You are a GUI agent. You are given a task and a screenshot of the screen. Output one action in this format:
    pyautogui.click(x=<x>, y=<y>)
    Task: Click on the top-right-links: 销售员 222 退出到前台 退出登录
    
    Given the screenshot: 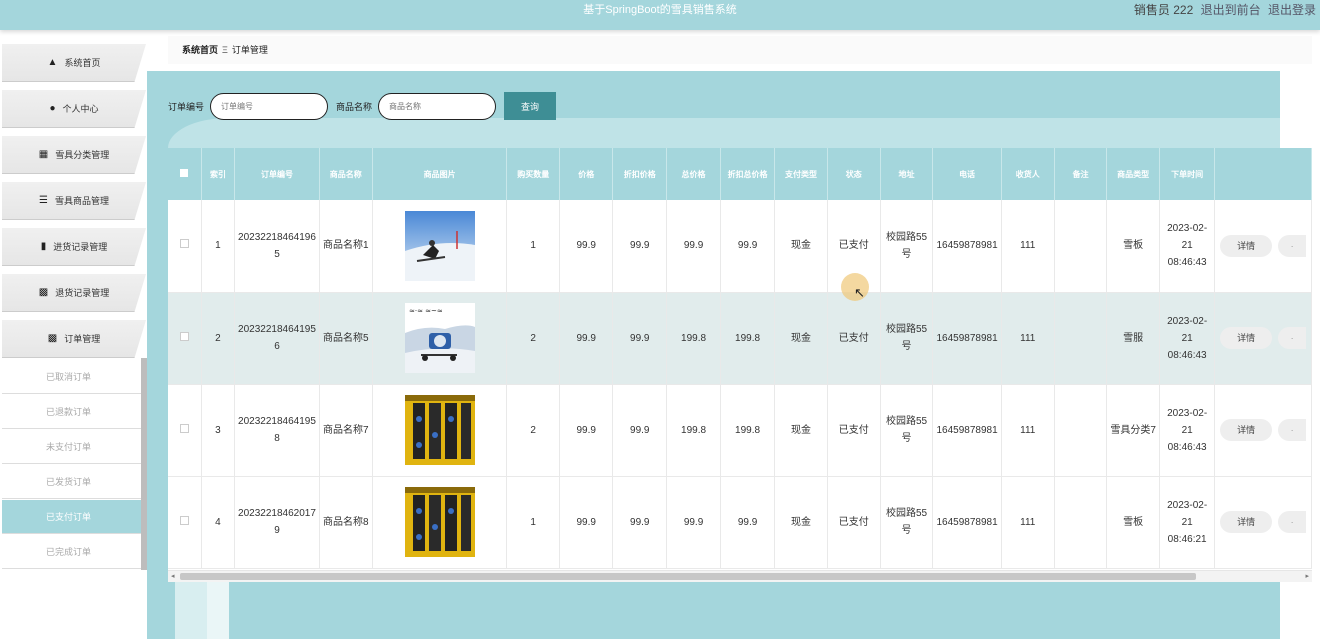 What is the action you would take?
    pyautogui.click(x=1223, y=10)
    